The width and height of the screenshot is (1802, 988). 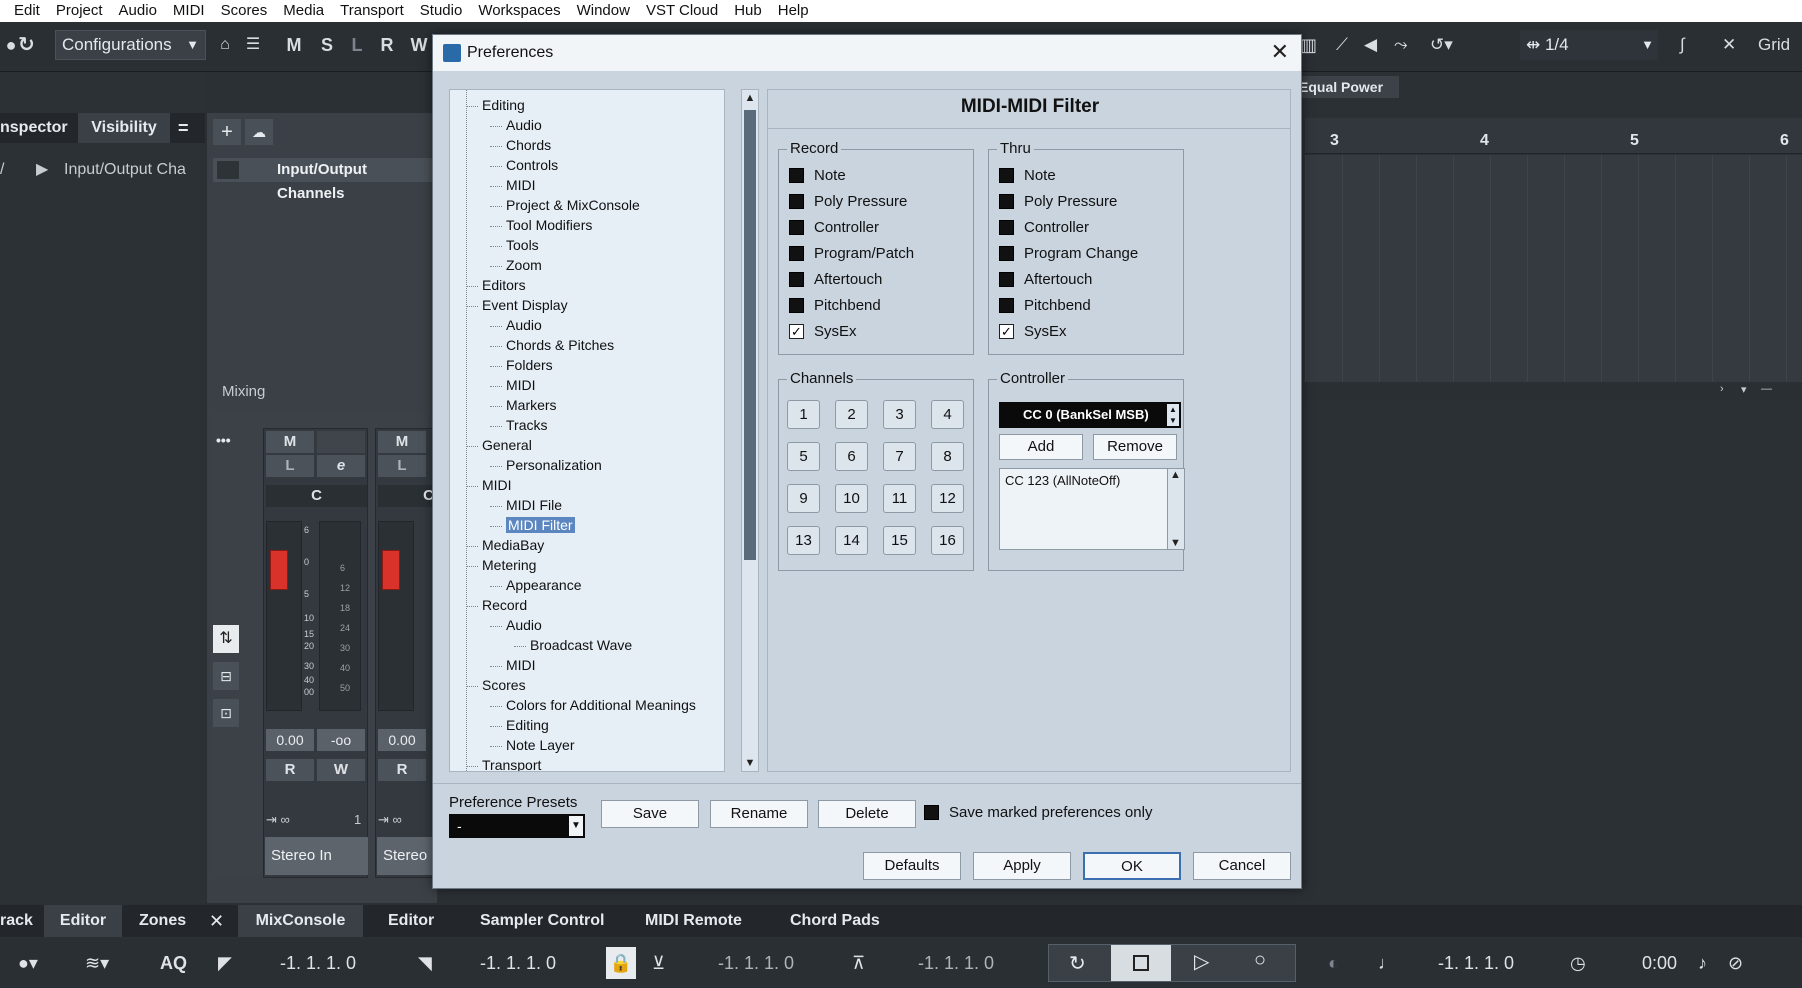 What do you see at coordinates (406, 856) in the screenshot?
I see `strip-name: Stereo O` at bounding box center [406, 856].